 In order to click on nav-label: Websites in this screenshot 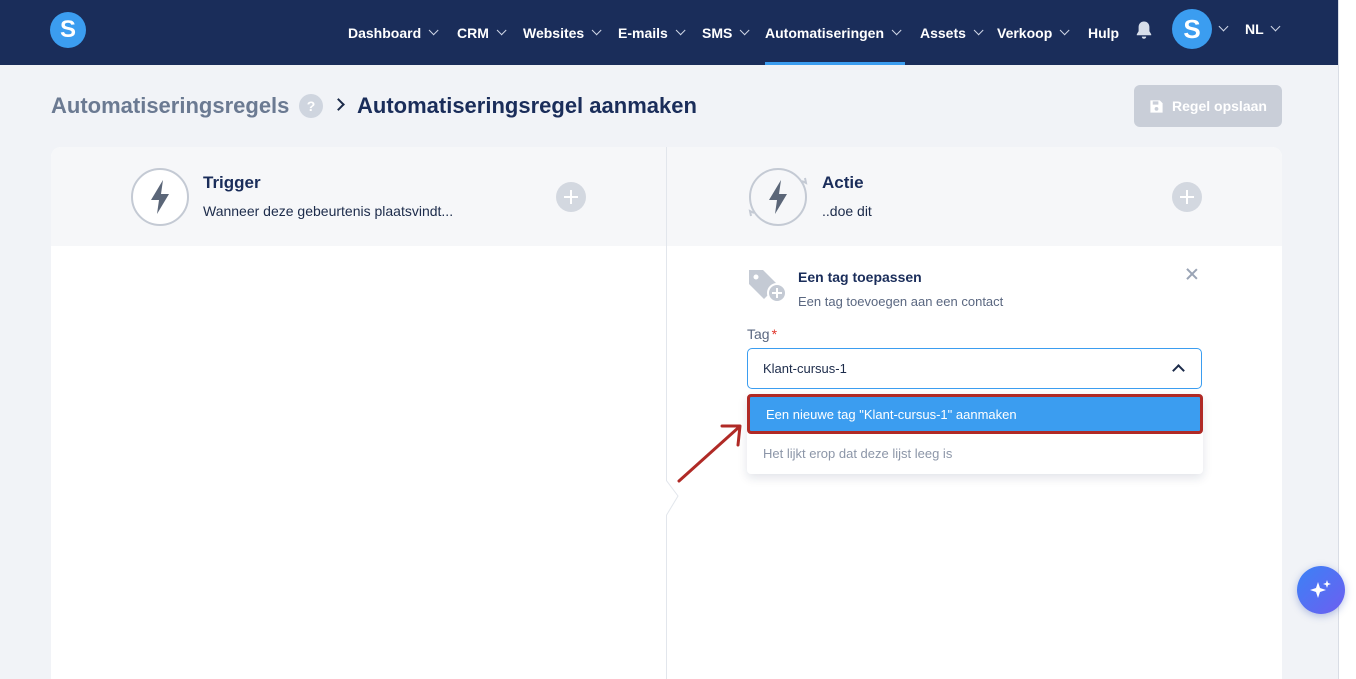, I will do `click(554, 32)`.